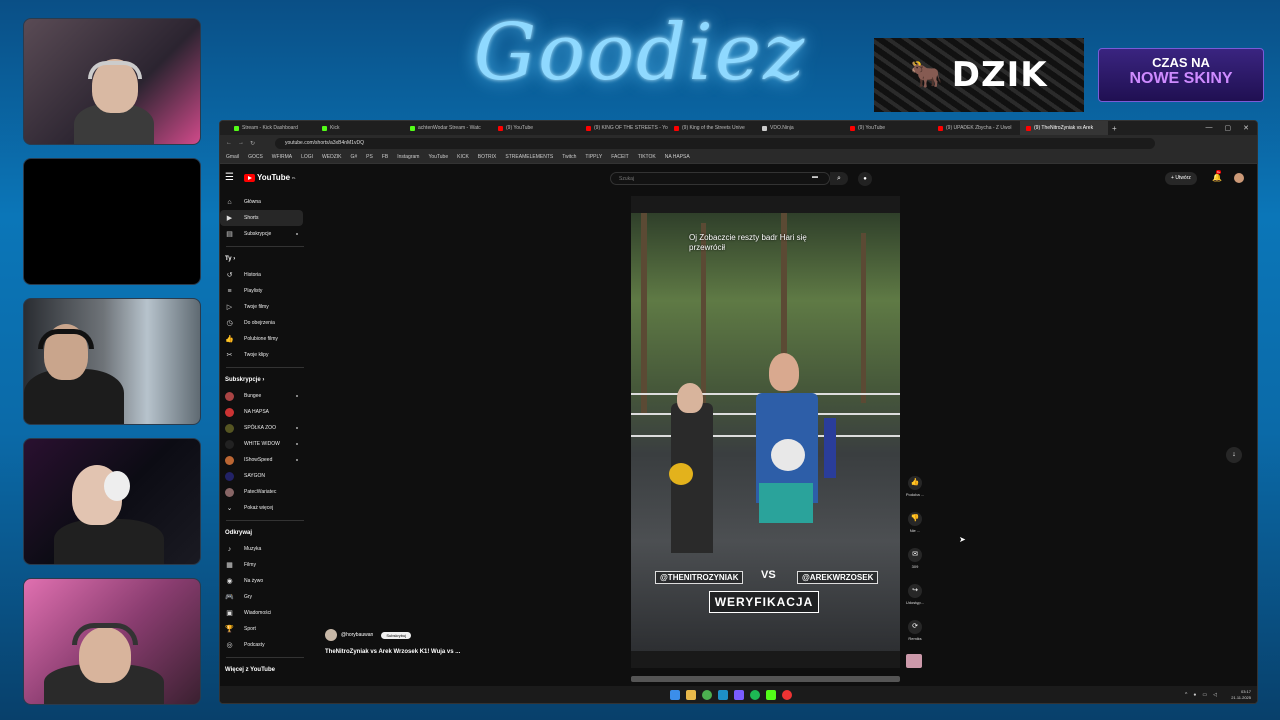  I want to click on sidebar-item-subscriptions: ▤ Subskrypcje, so click(265, 234).